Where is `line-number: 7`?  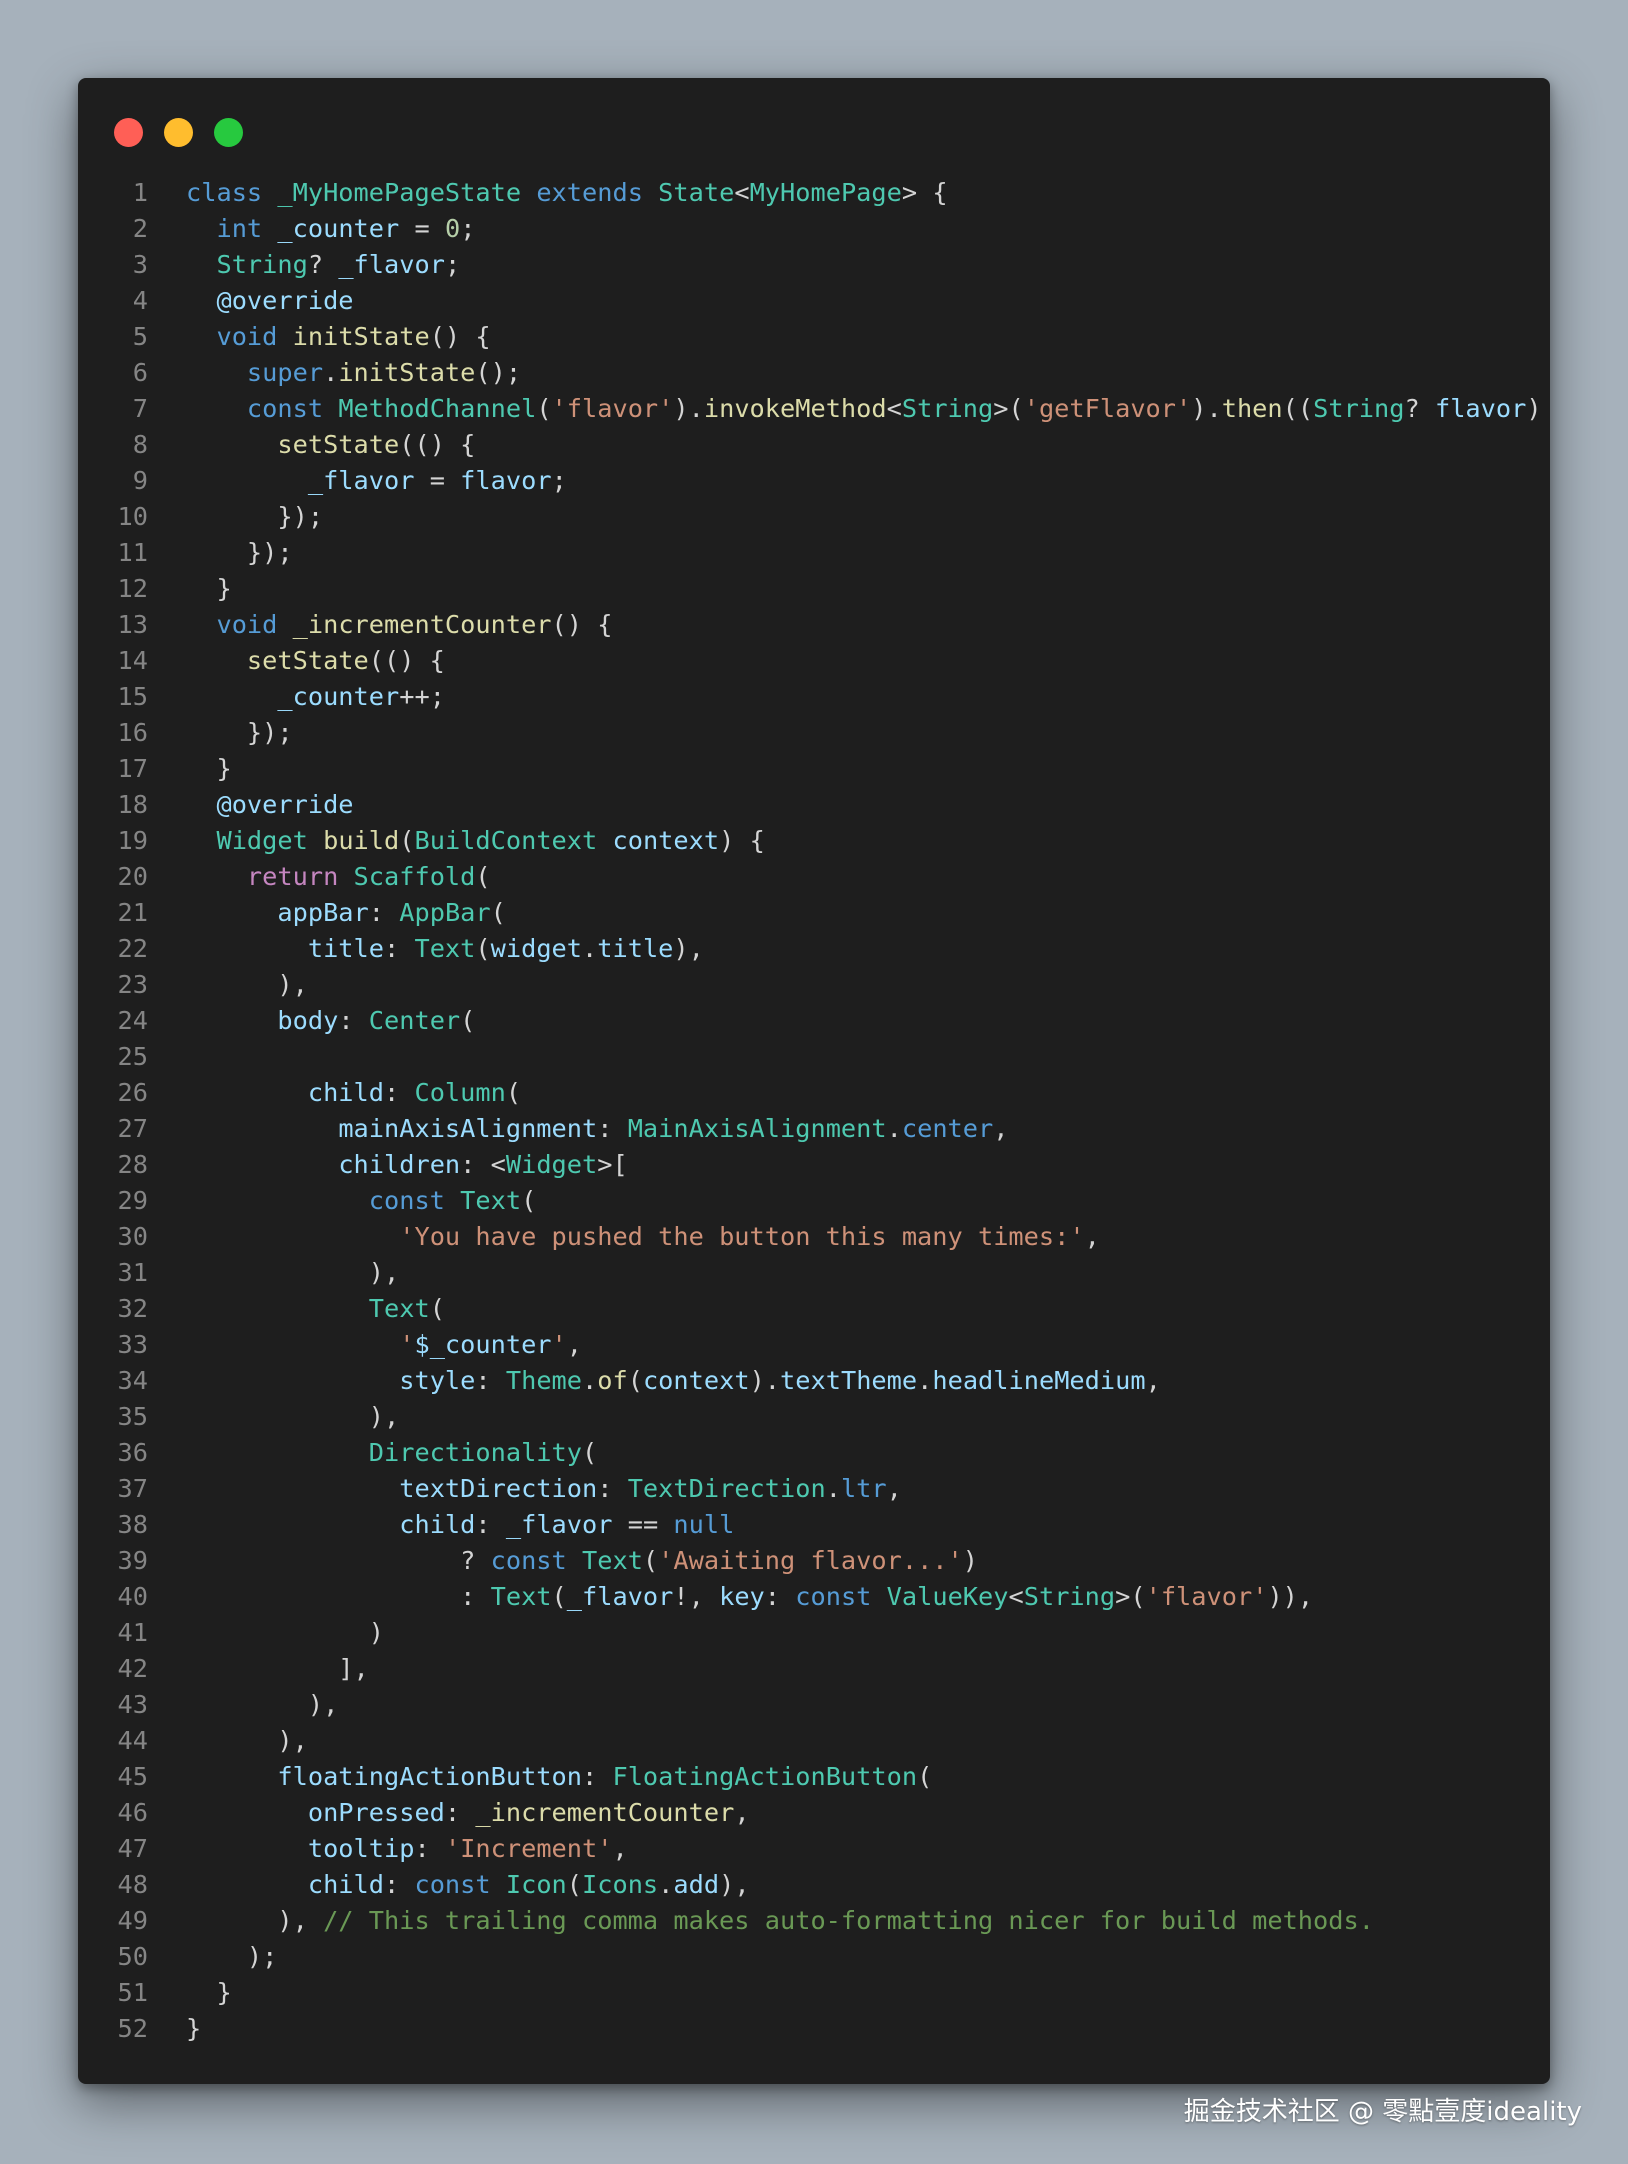 line-number: 7 is located at coordinates (140, 408).